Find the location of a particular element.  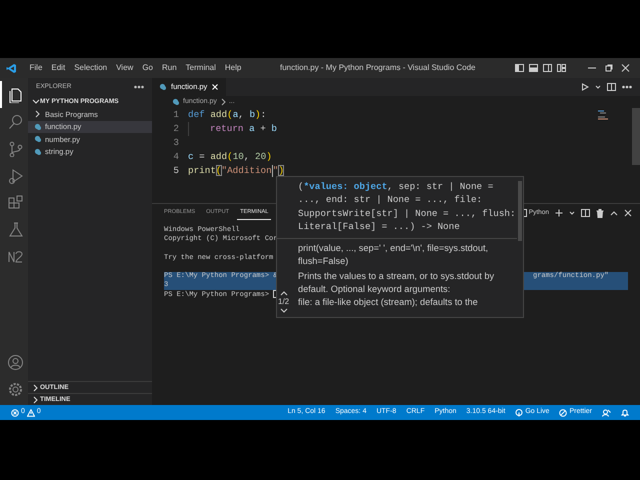

menu-item: Go is located at coordinates (148, 68).